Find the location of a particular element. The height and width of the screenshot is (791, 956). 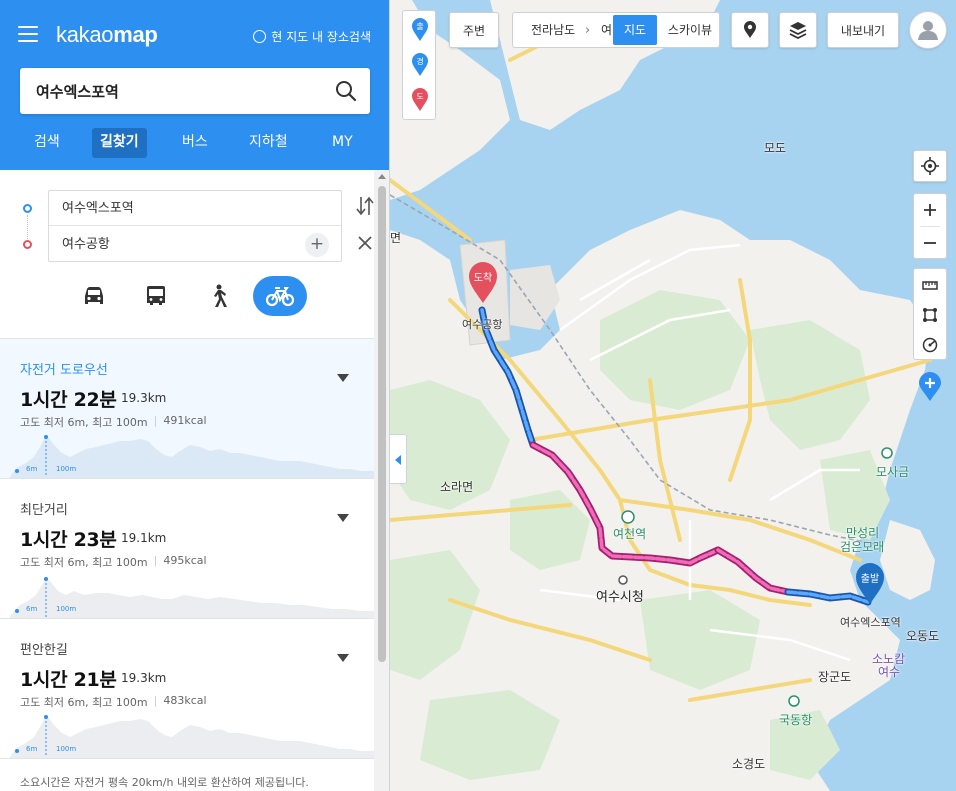

ruler-button is located at coordinates (930, 285).